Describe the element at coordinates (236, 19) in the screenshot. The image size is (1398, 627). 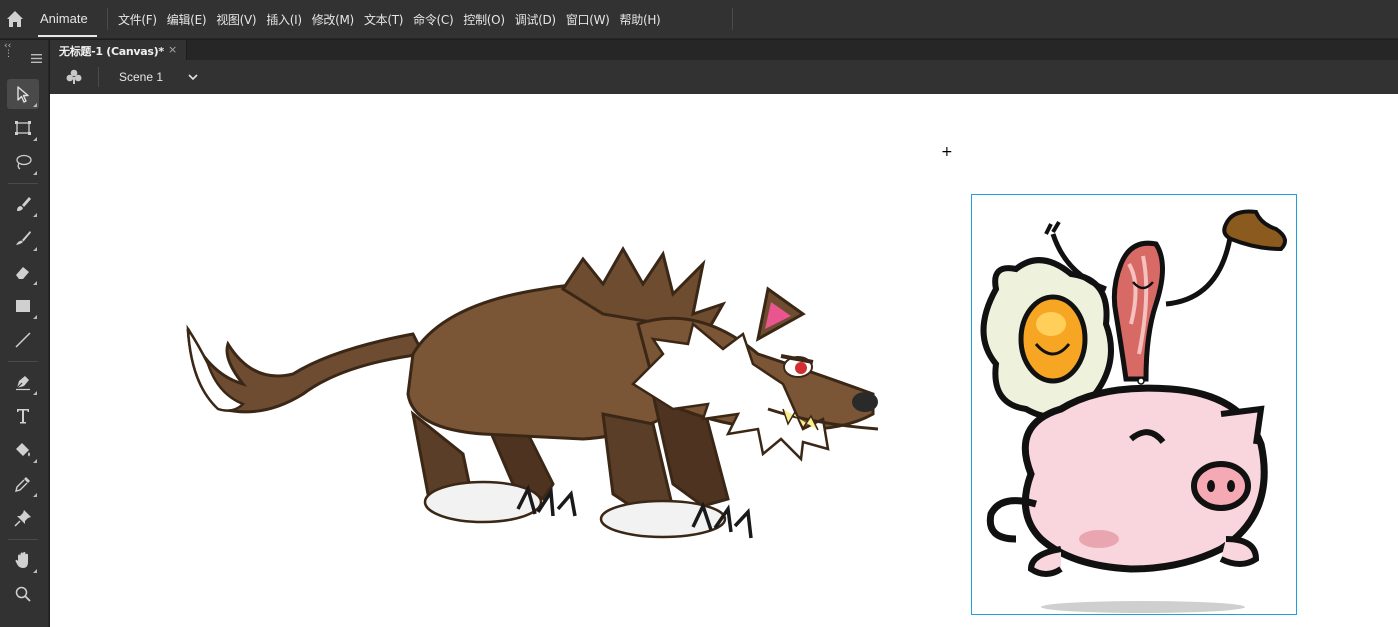
I see `menu-view: 视图(V)` at that location.